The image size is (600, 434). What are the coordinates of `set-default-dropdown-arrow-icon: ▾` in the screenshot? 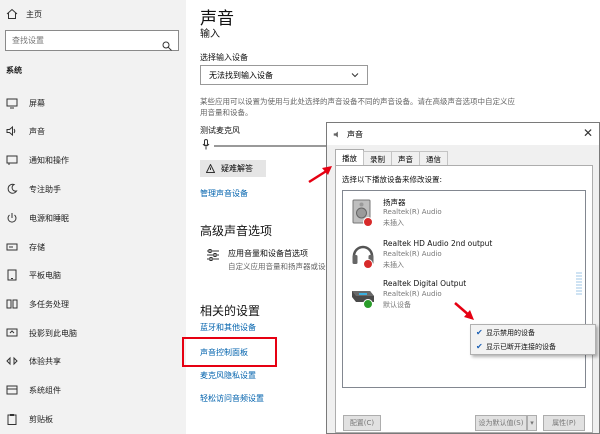 It's located at (532, 423).